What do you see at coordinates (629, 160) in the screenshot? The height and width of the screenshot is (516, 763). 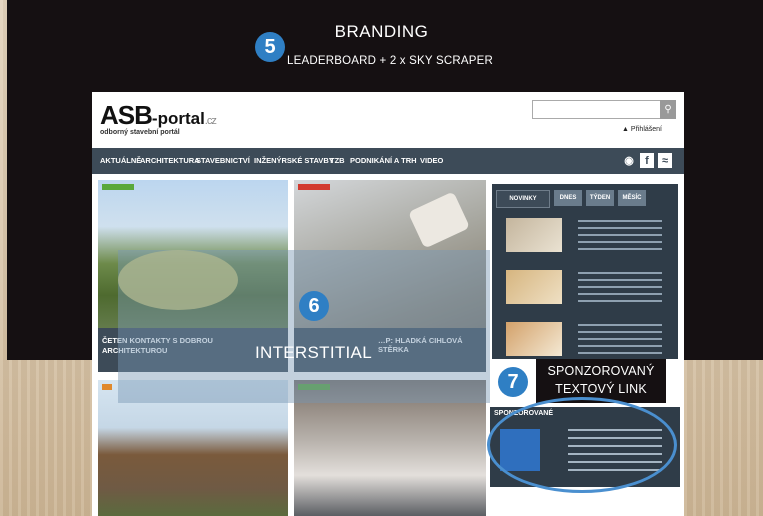 I see `pinterest-icon: ◉` at bounding box center [629, 160].